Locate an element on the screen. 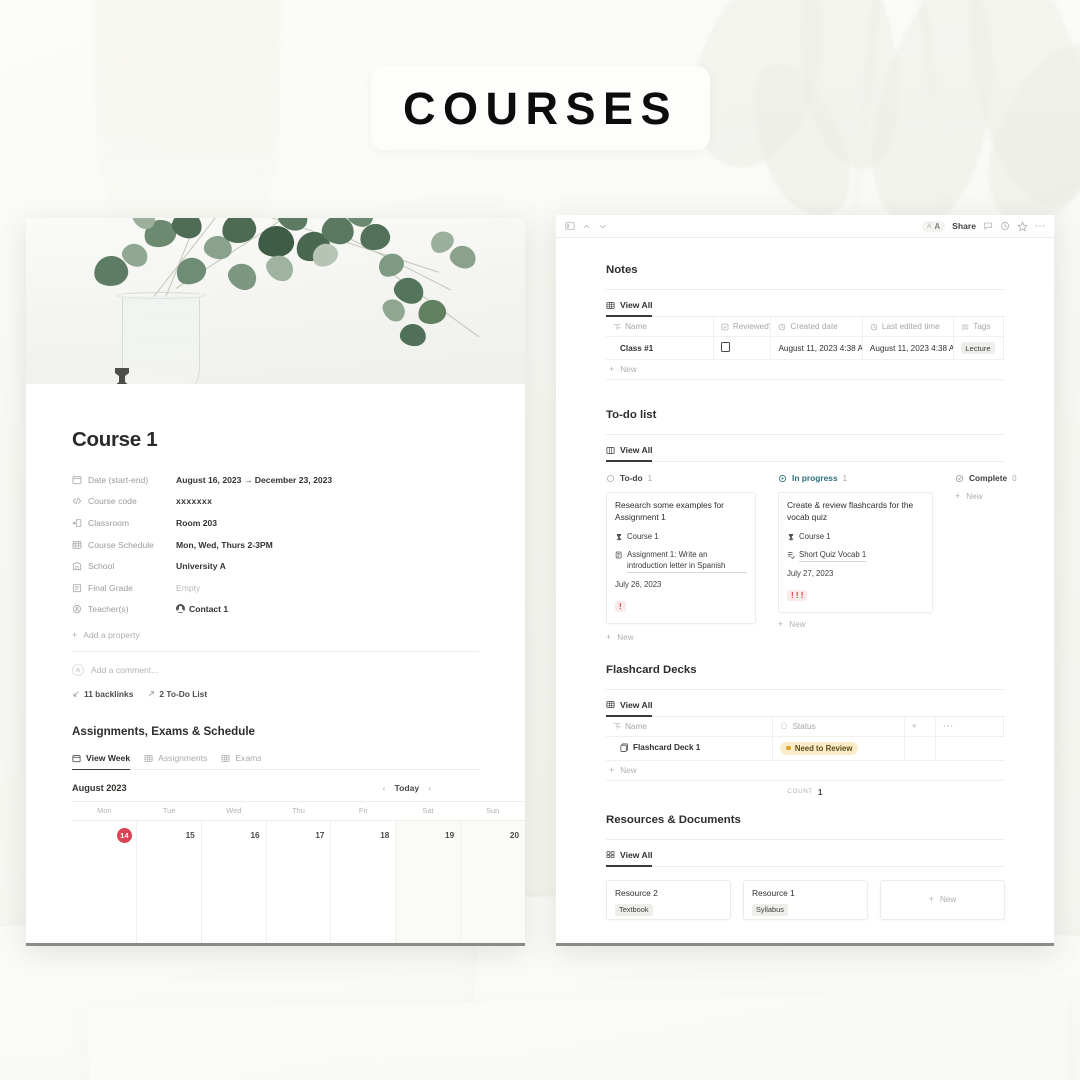 The height and width of the screenshot is (1080, 1080). tab-assignments: Assignments is located at coordinates (175, 761).